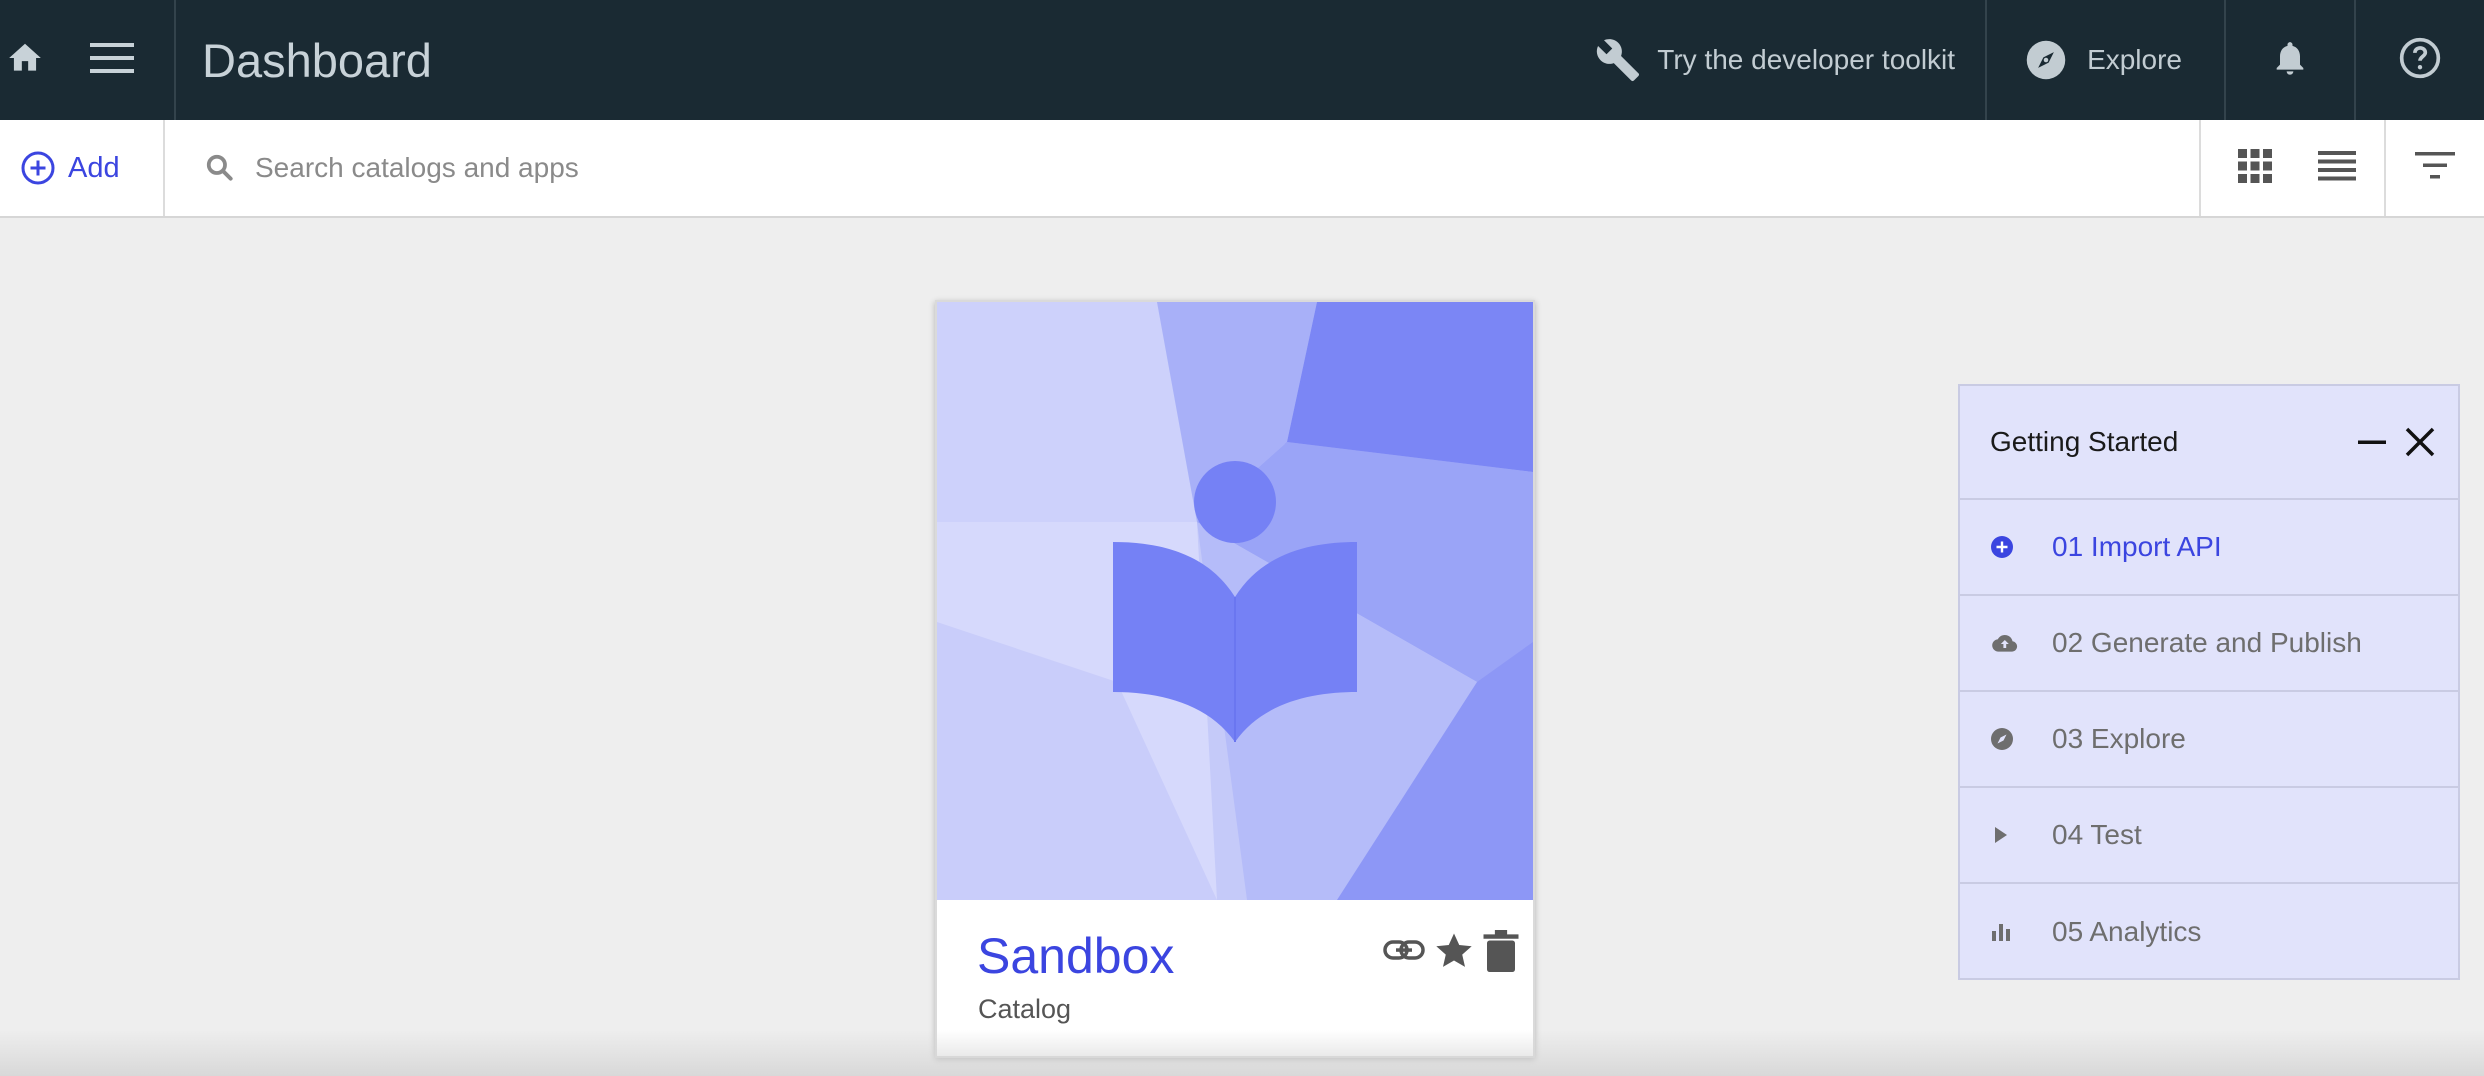 The width and height of the screenshot is (2484, 1076). Describe the element at coordinates (2209, 836) in the screenshot. I see `step-test: 04 Test` at that location.